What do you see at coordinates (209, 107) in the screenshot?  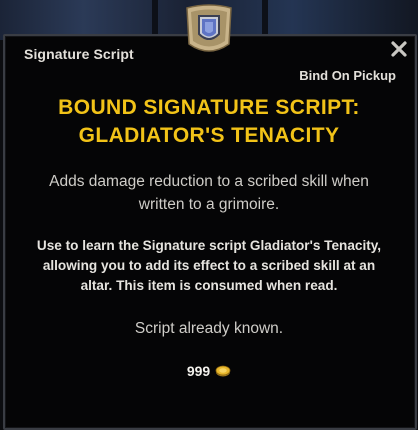 I see `item-title-line-1: BOUND SIGNATURE SCRIPT:` at bounding box center [209, 107].